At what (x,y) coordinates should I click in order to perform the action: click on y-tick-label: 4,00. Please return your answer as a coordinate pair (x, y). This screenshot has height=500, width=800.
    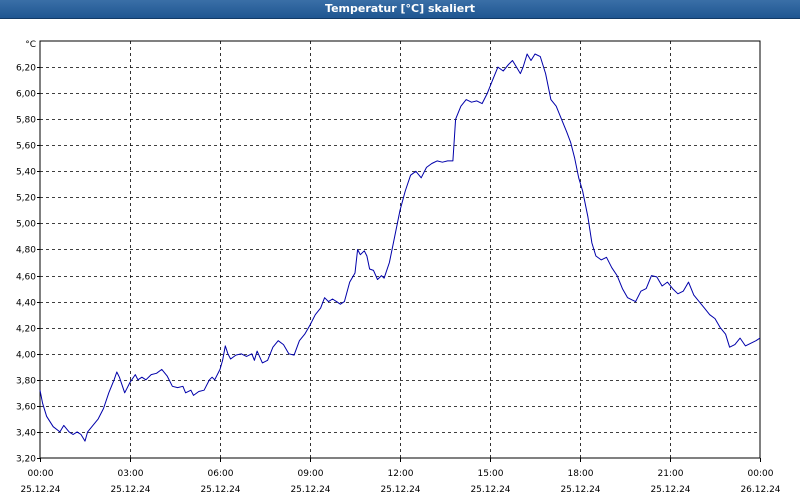
    Looking at the image, I should click on (26, 356).